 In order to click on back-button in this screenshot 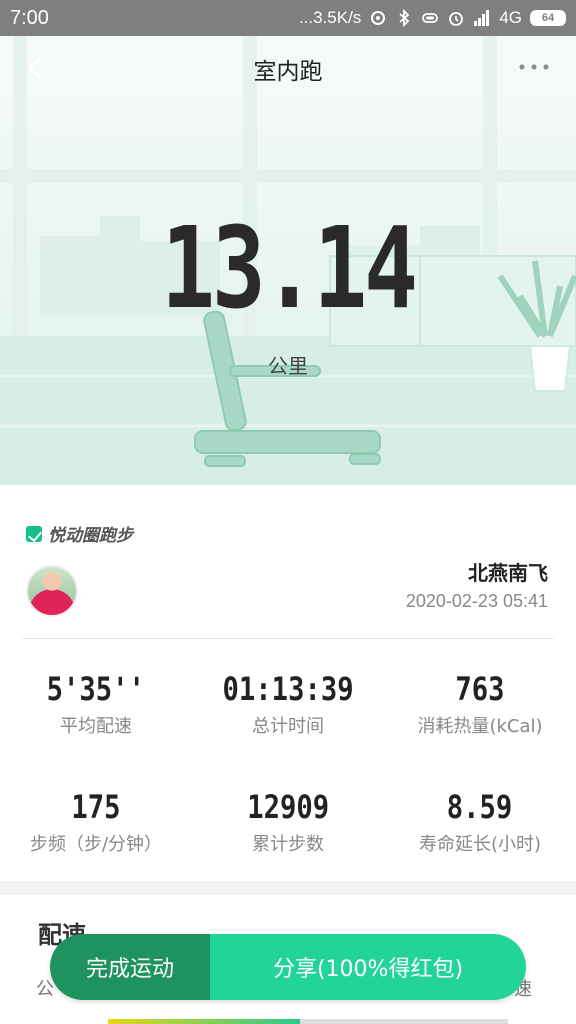, I will do `click(36, 68)`.